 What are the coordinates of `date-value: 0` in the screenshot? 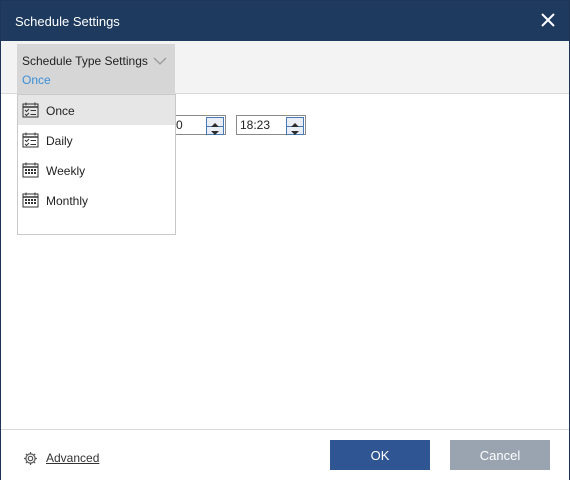 It's located at (179, 125).